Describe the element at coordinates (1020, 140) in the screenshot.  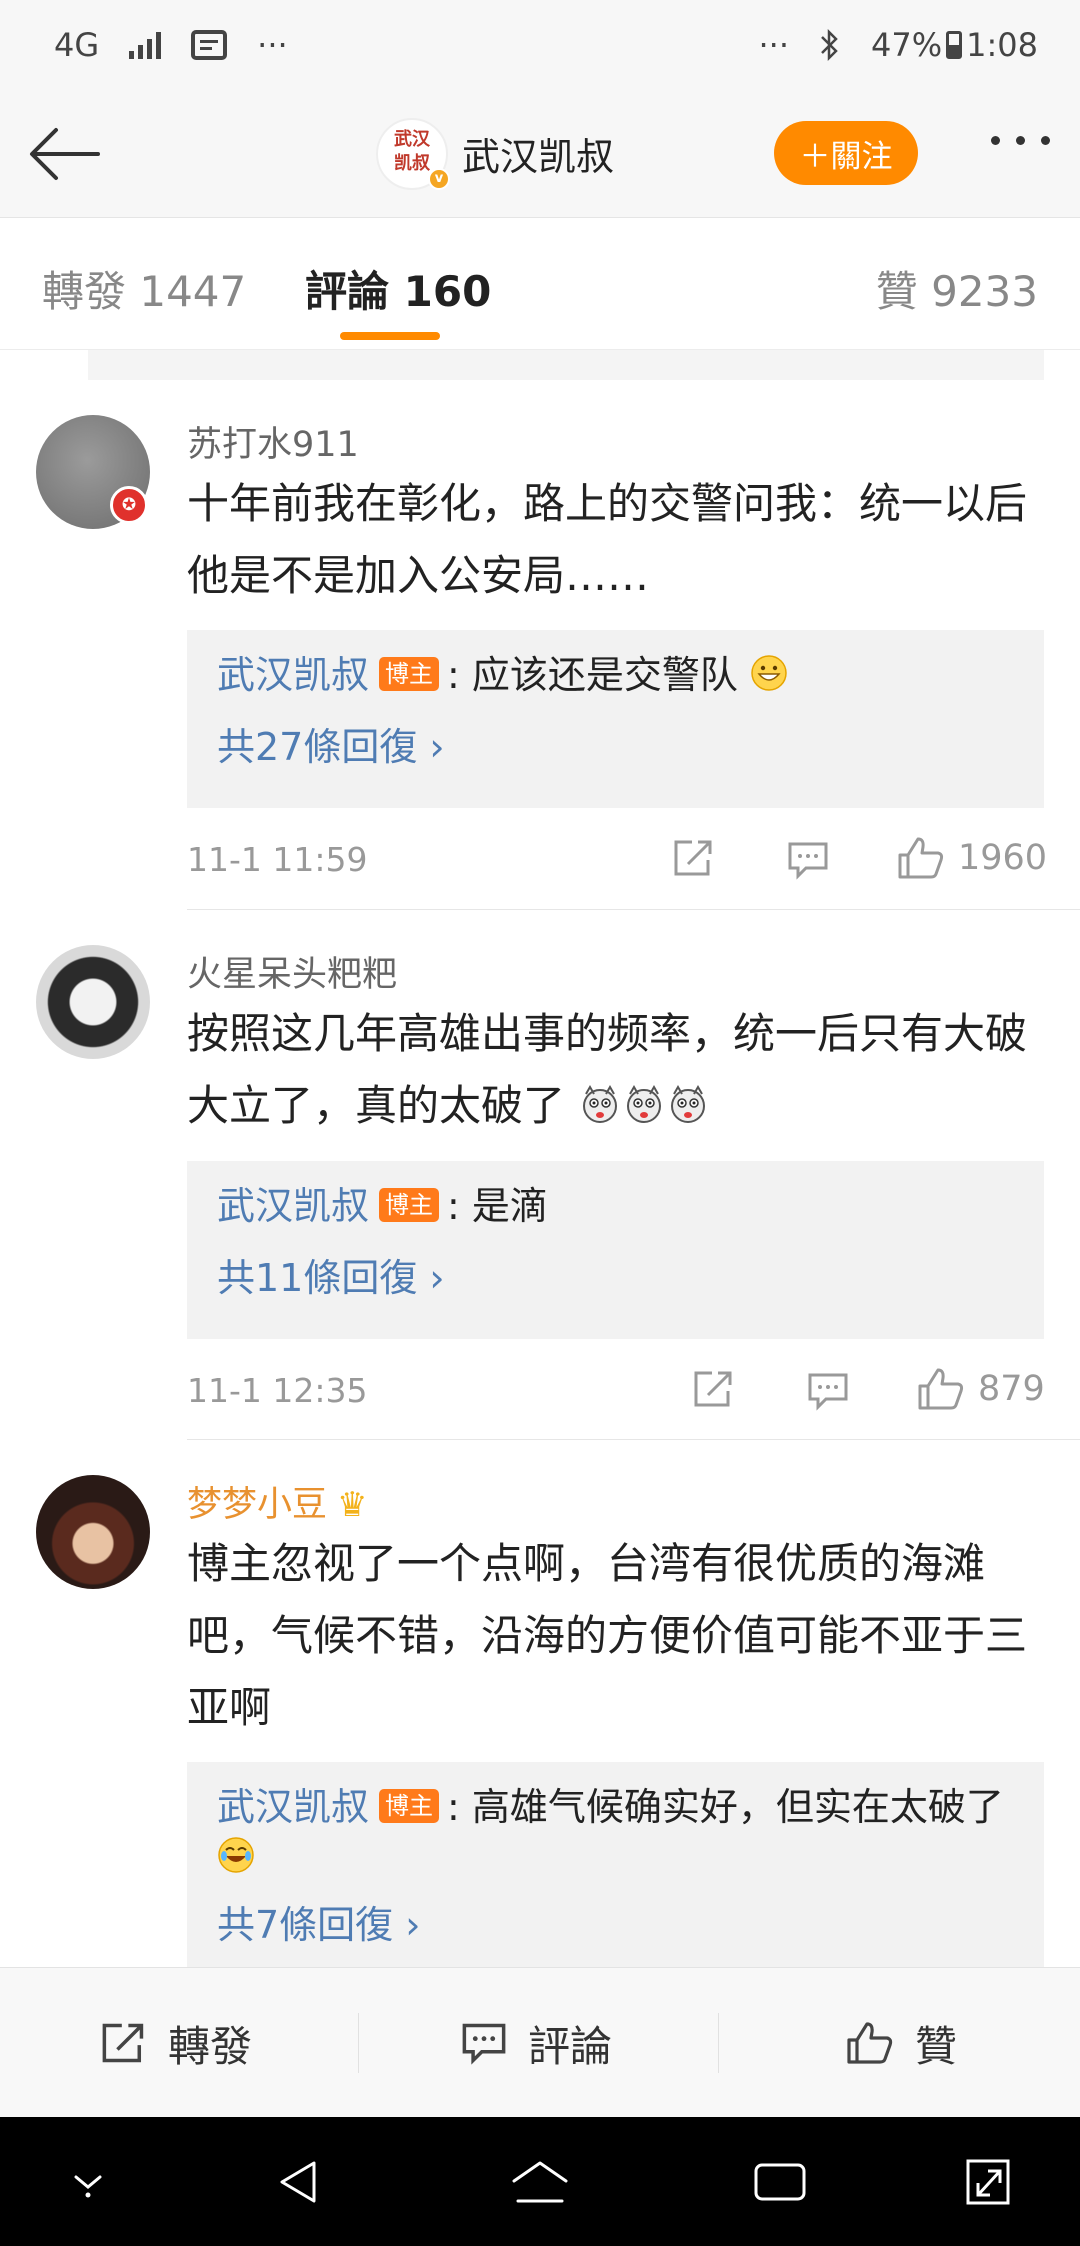
I see `more-dots-icon` at that location.